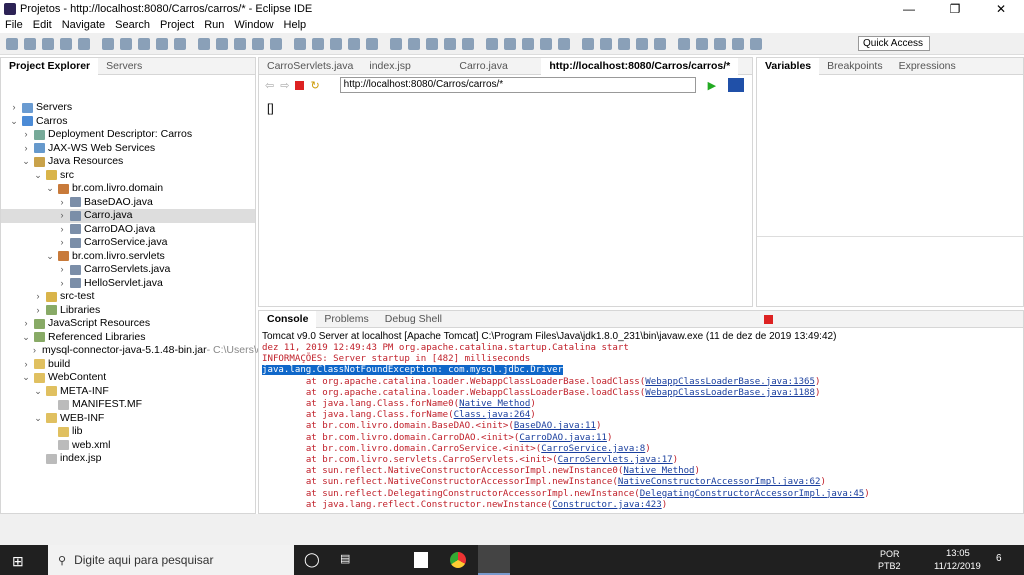 This screenshot has width=1024, height=575. What do you see at coordinates (730, 382) in the screenshot?
I see `stack-trace-link: WebappClassLoaderBase.java:1365` at bounding box center [730, 382].